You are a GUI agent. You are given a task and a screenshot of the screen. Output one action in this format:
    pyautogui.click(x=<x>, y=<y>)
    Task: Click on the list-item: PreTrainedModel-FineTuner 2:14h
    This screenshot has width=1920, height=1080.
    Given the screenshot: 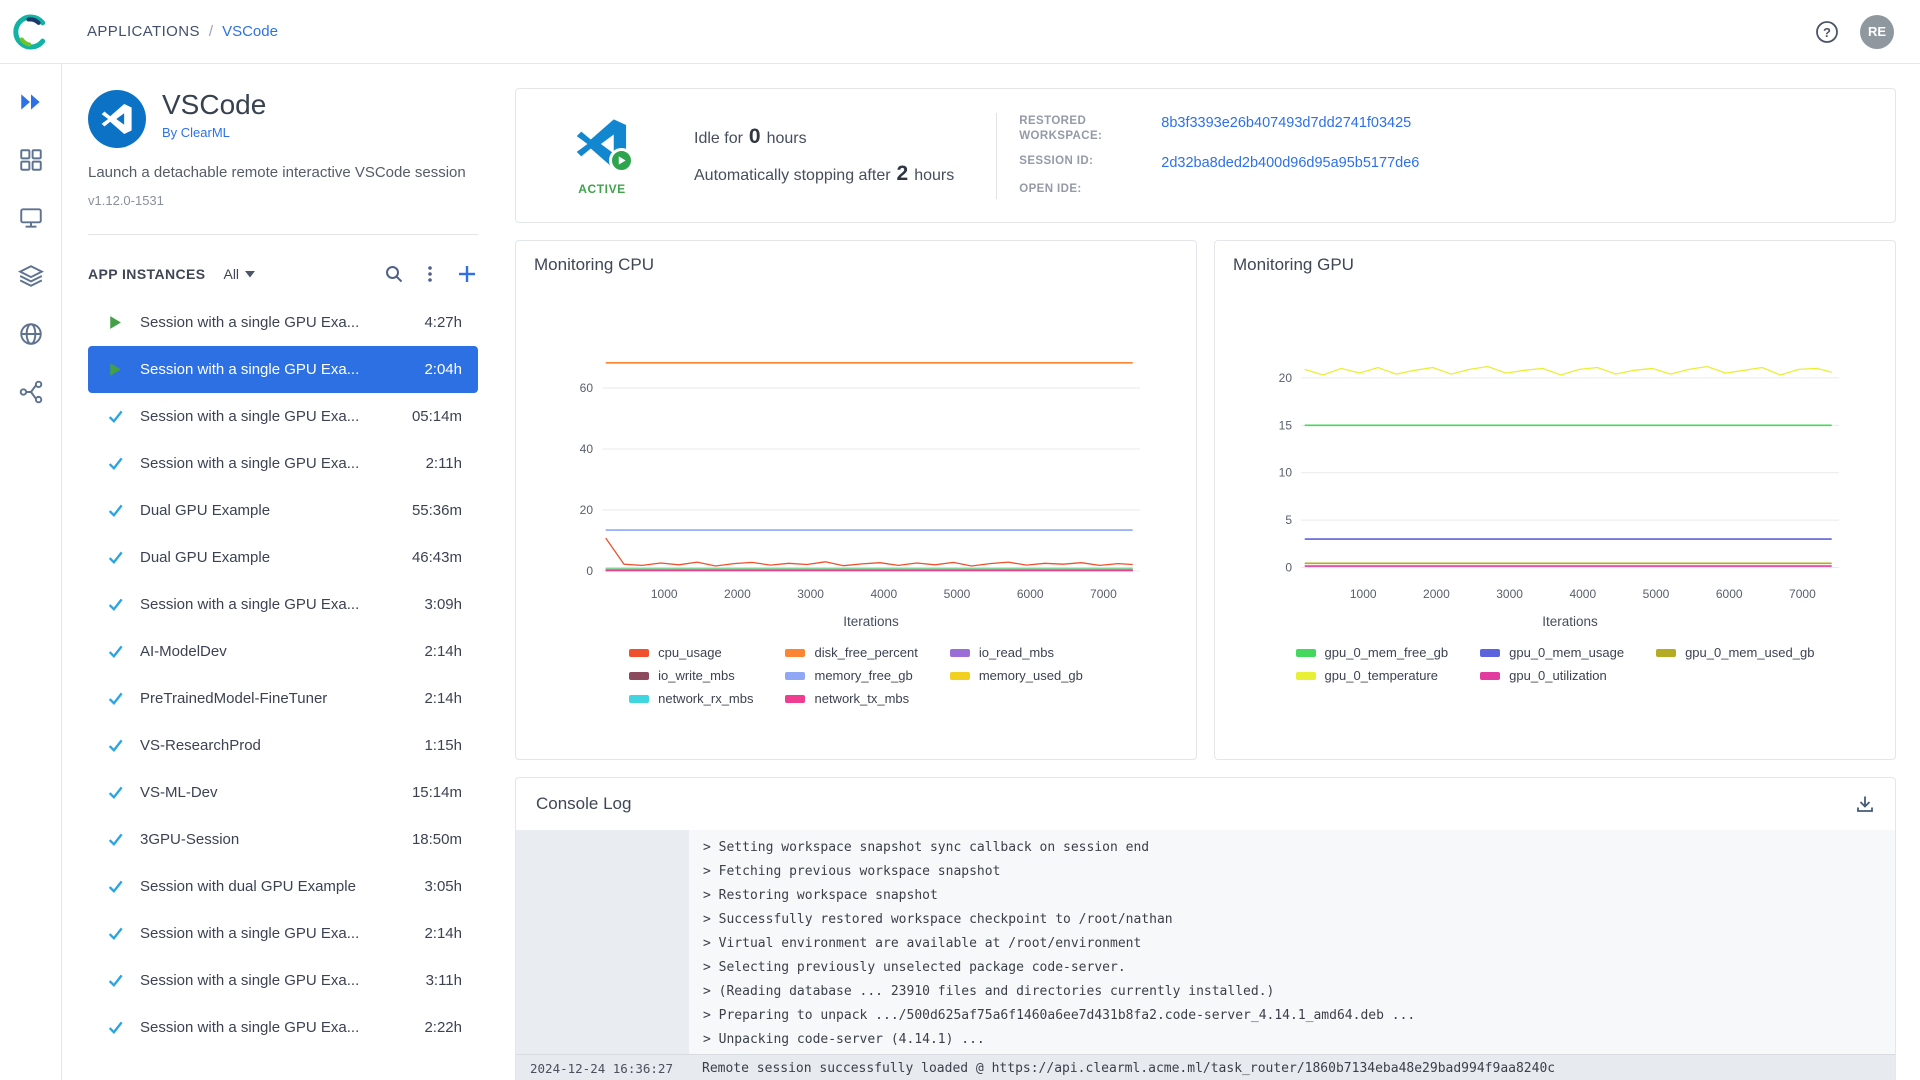 What is the action you would take?
    pyautogui.click(x=283, y=698)
    